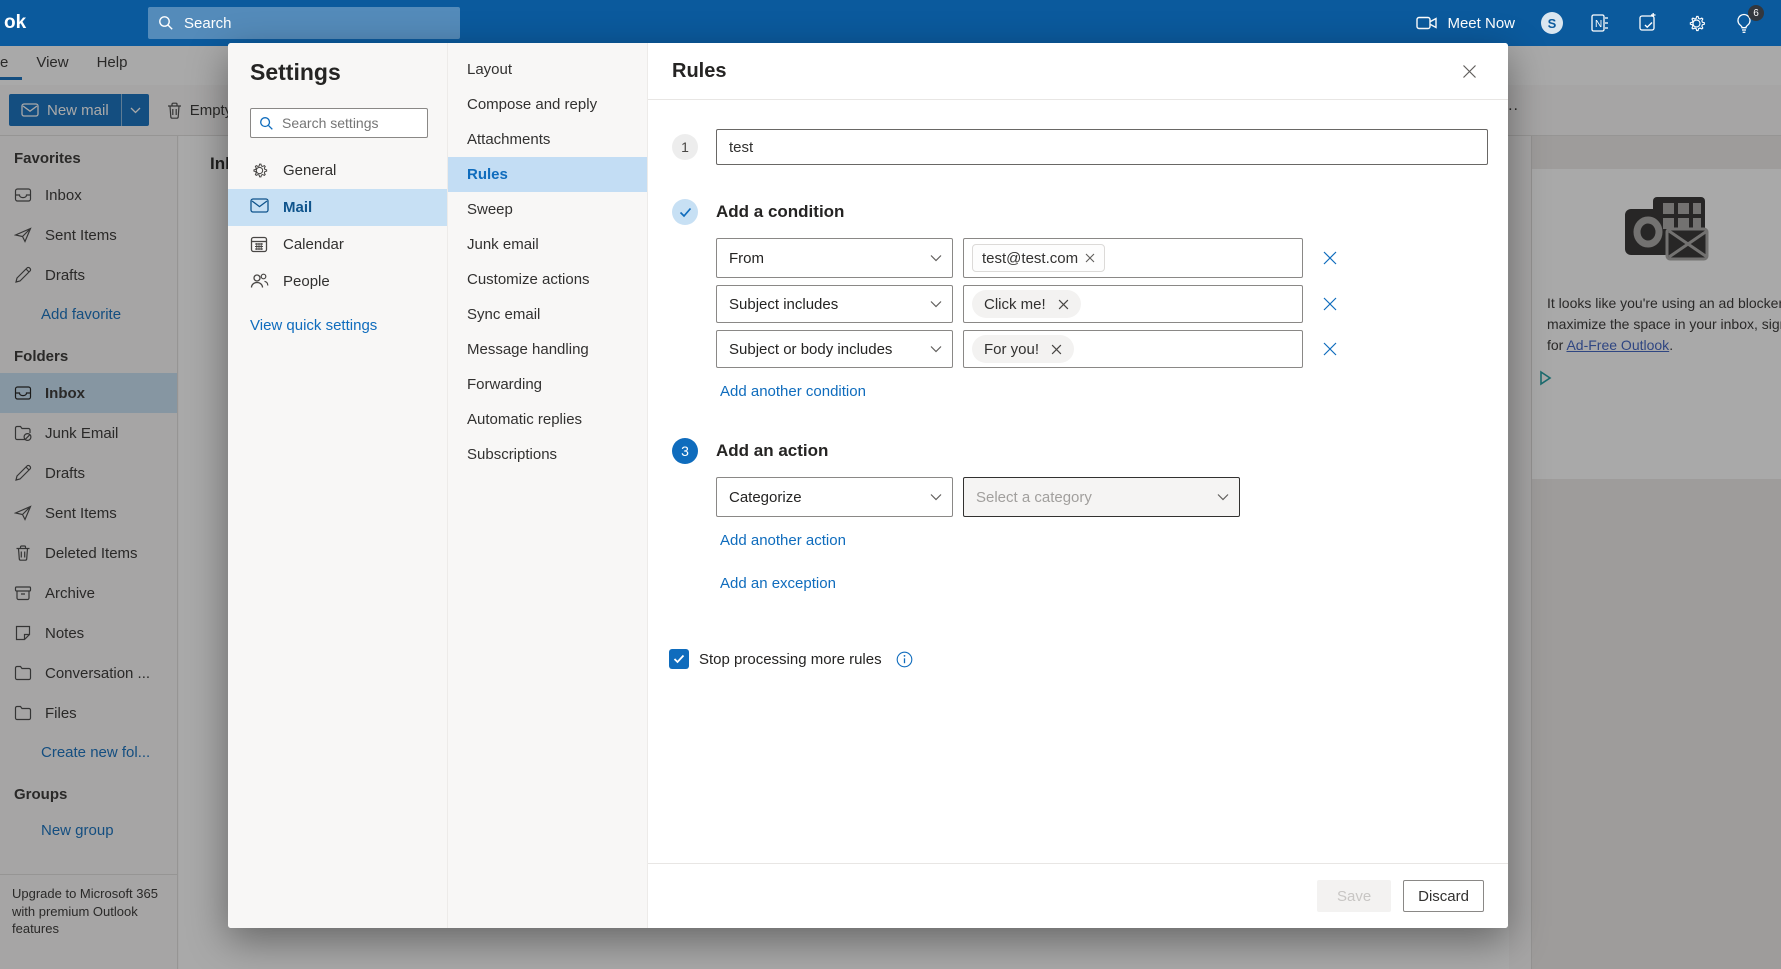 The width and height of the screenshot is (1781, 969). What do you see at coordinates (679, 659) in the screenshot?
I see `stop-processing-checkbox` at bounding box center [679, 659].